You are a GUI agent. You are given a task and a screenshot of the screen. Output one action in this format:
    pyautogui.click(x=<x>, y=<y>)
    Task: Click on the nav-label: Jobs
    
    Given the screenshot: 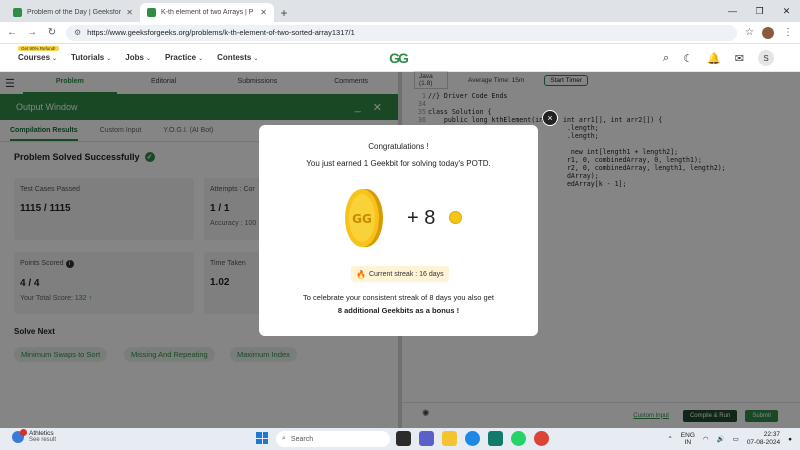 What is the action you would take?
    pyautogui.click(x=134, y=57)
    